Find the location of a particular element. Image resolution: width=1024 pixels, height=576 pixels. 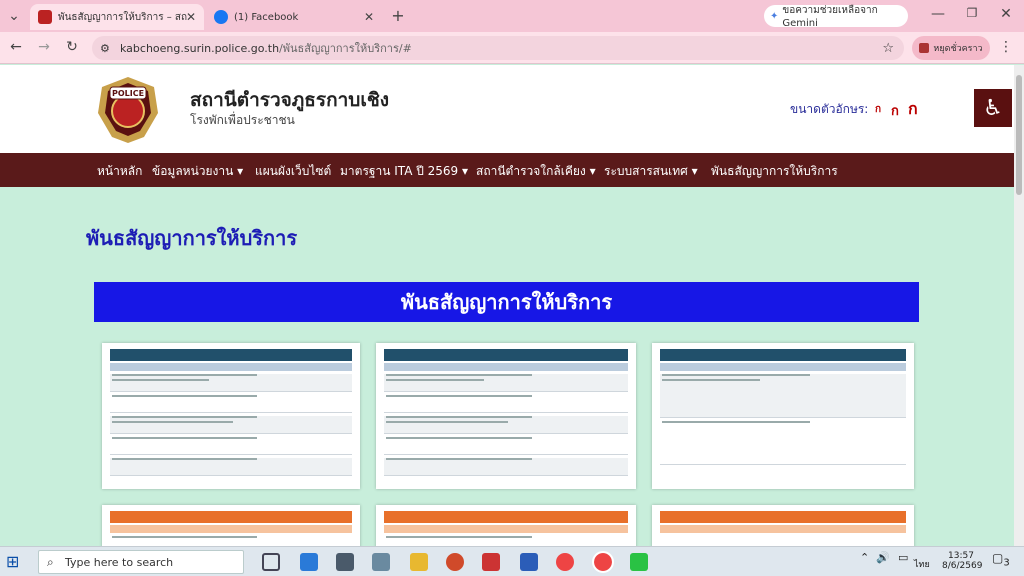

profile-label: หยุดชั่วคราว is located at coordinates (958, 49).